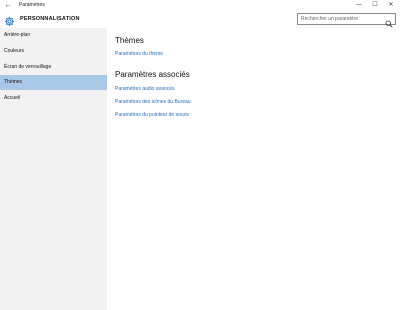 This screenshot has height=310, width=400. I want to click on minimize-button: —, so click(359, 5).